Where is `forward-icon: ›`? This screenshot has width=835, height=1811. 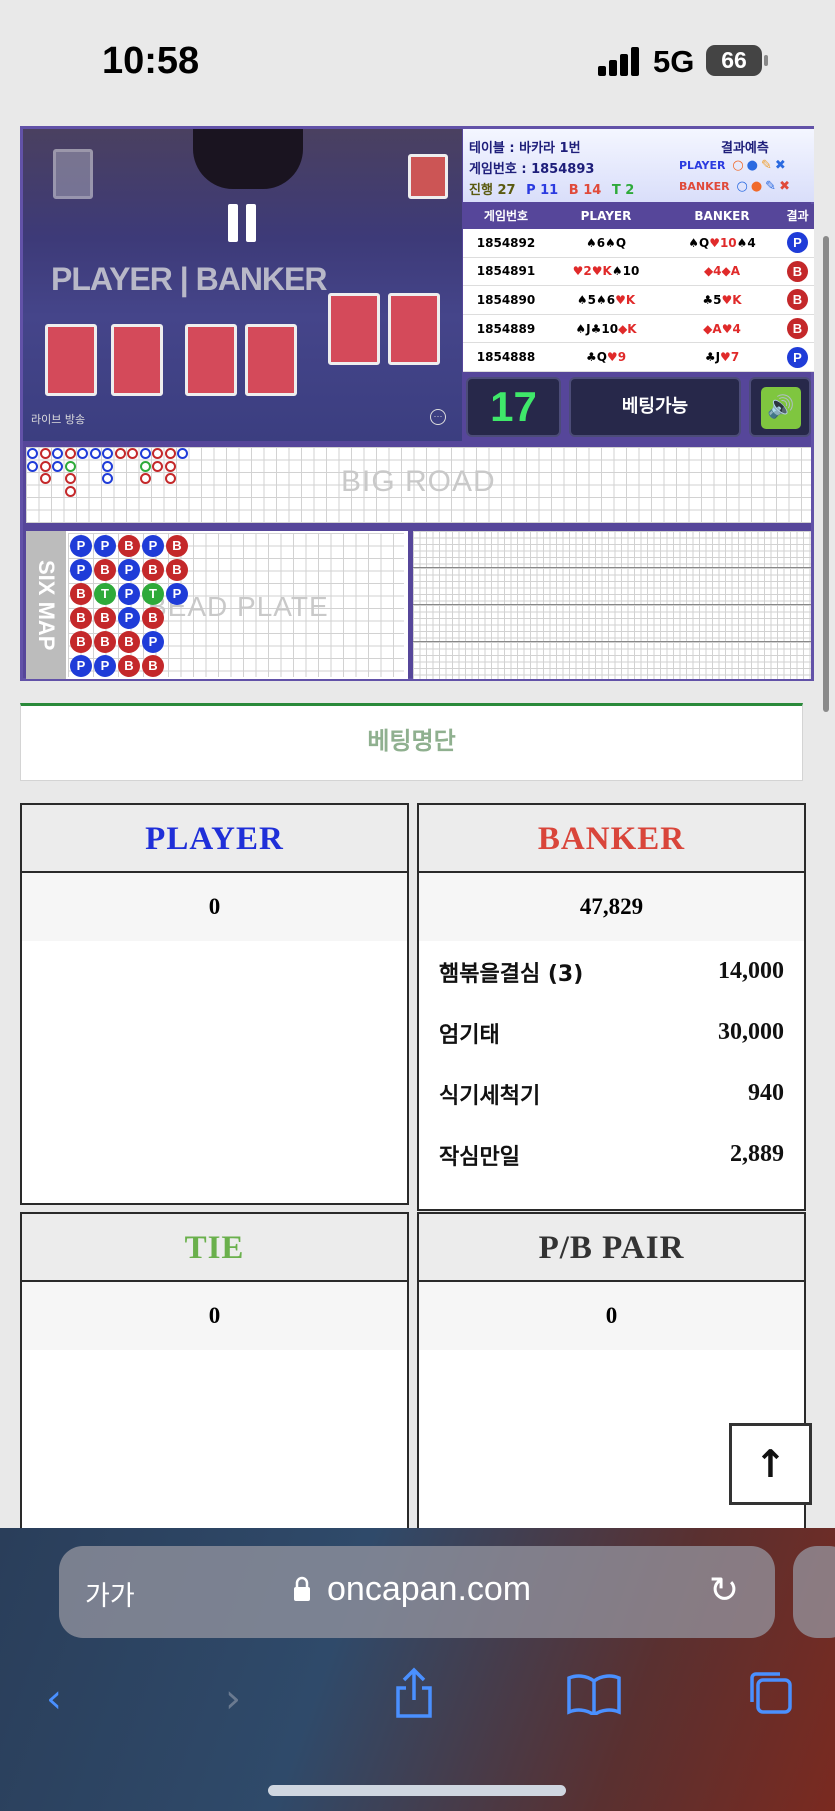 forward-icon: › is located at coordinates (233, 1699).